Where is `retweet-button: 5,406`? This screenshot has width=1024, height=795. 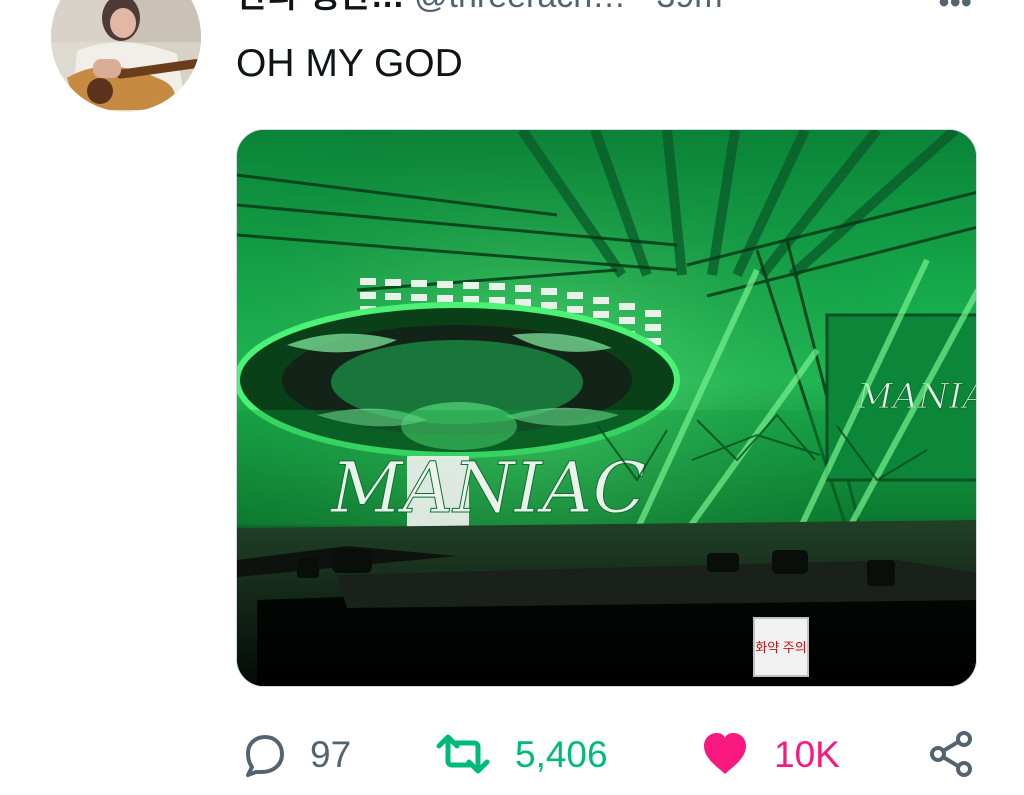 retweet-button: 5,406 is located at coordinates (521, 754).